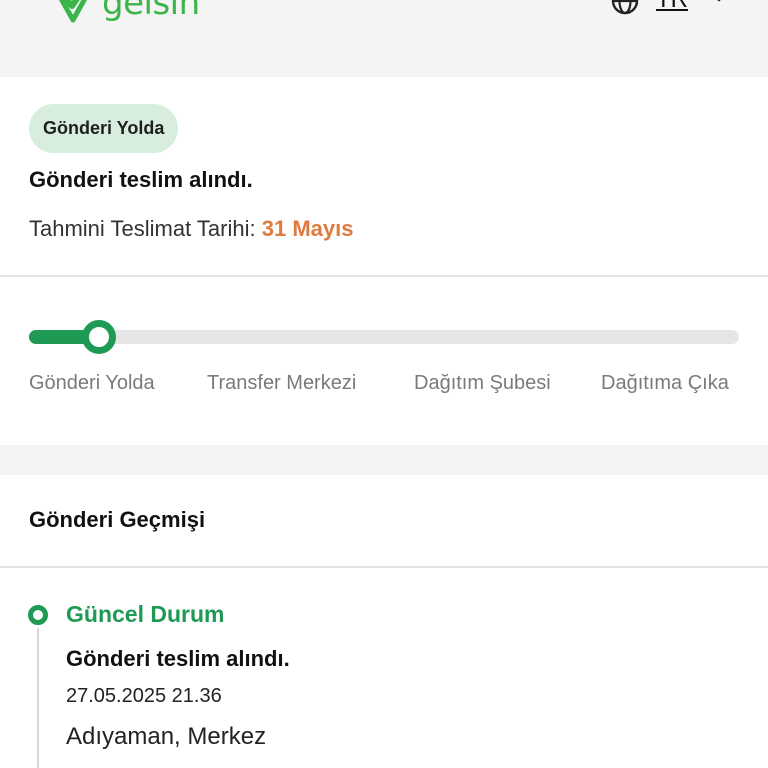  What do you see at coordinates (38, 698) in the screenshot?
I see `timeline-line` at bounding box center [38, 698].